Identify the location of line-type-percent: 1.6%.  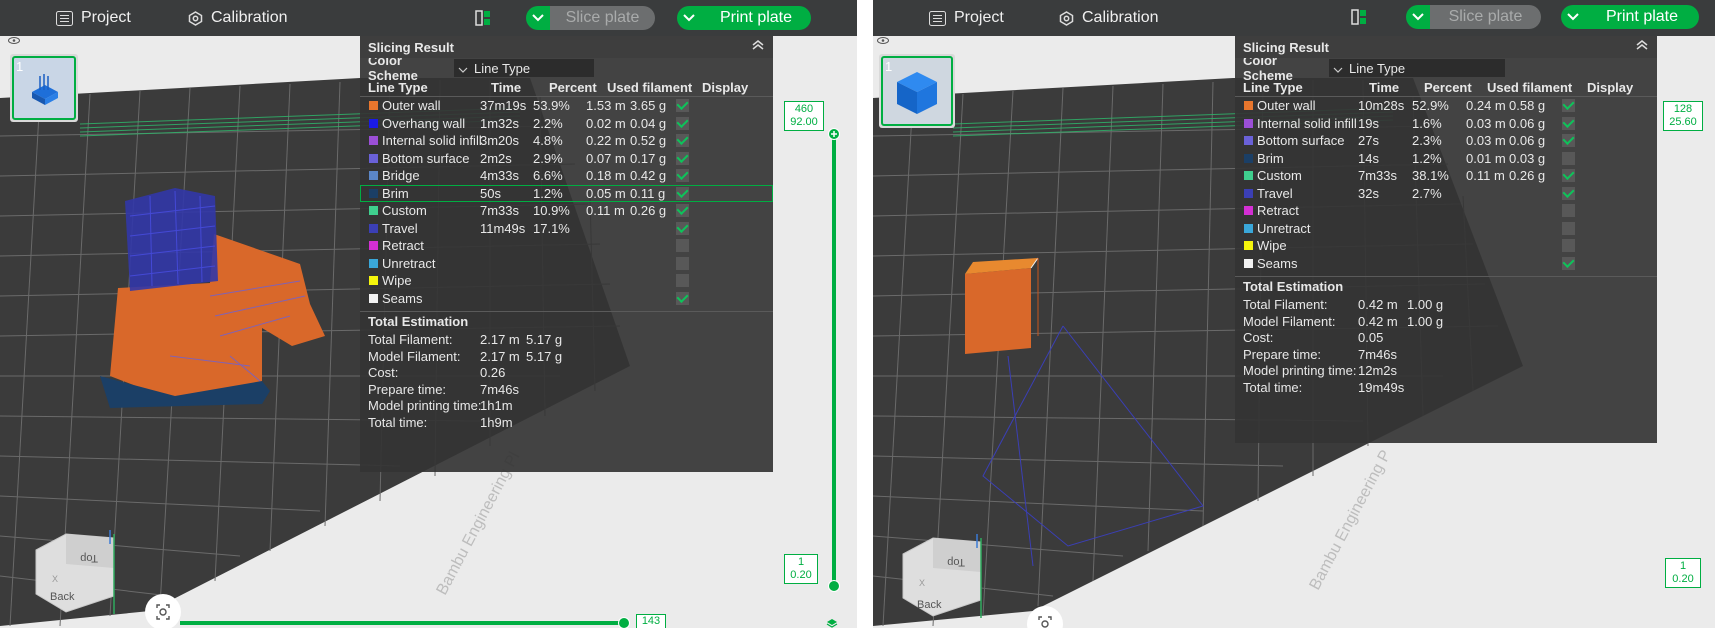
(1427, 123).